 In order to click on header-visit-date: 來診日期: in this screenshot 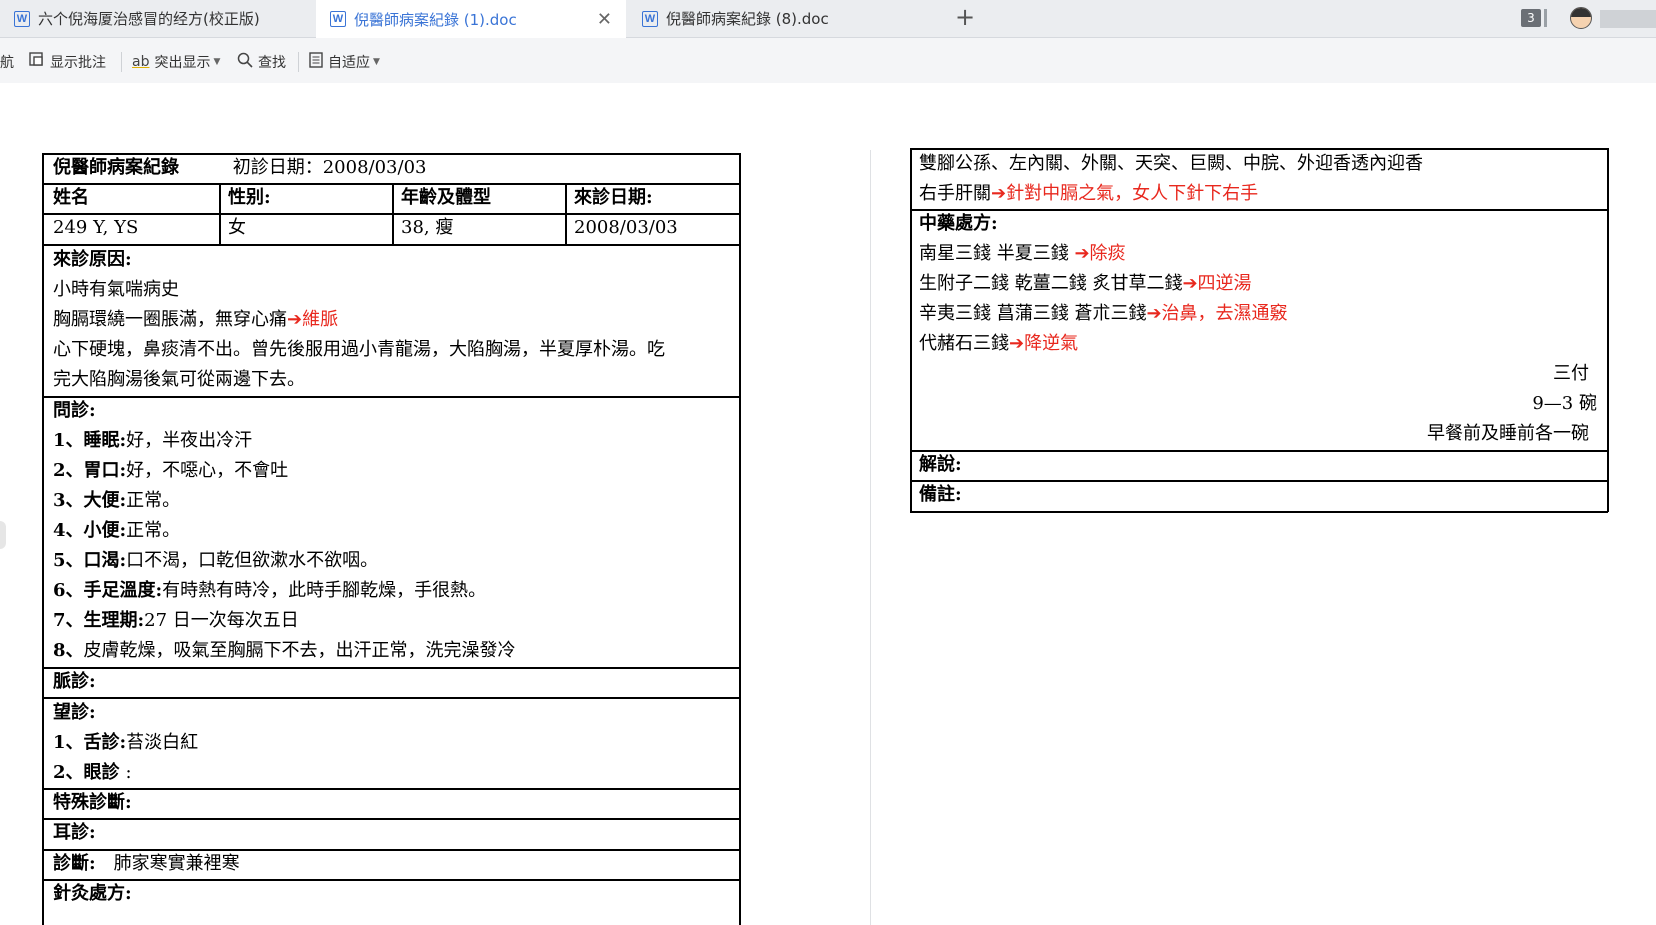, I will do `click(613, 197)`.